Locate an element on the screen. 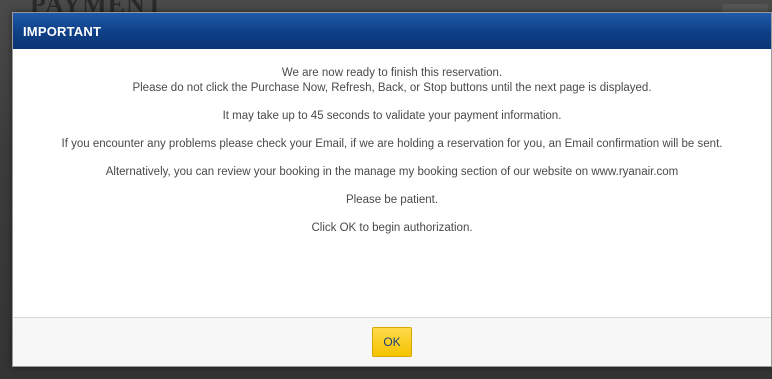 The height and width of the screenshot is (379, 772). message-click-ok: Click OK to begin authorization. is located at coordinates (392, 228).